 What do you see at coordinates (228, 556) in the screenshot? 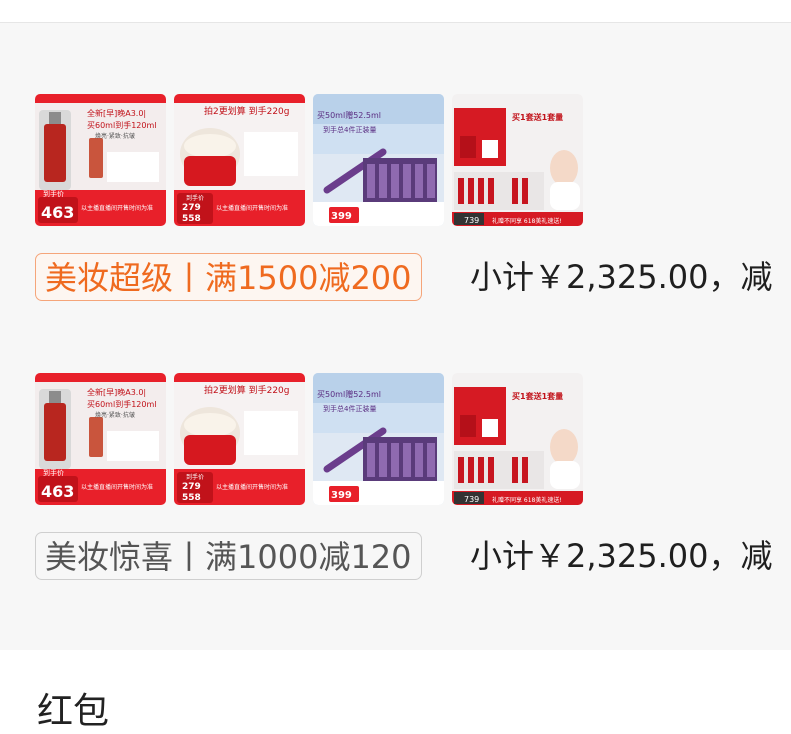
I see `promo-tag-surprise: 美妆惊喜丨满1000减120` at bounding box center [228, 556].